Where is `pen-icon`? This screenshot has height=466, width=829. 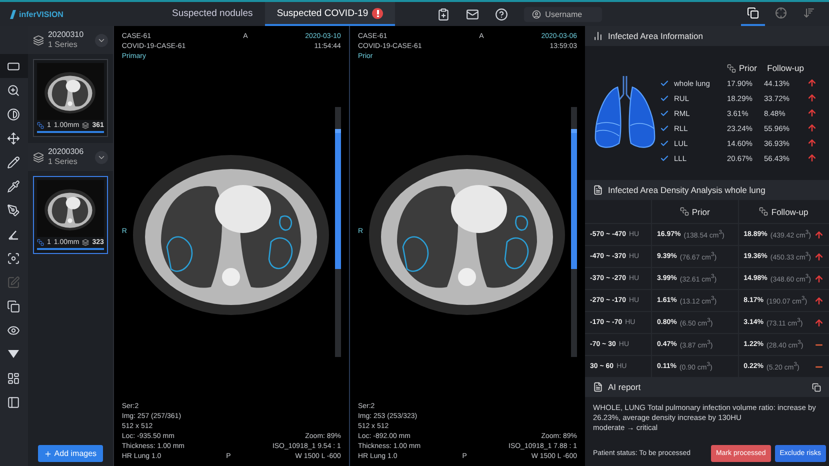 pen-icon is located at coordinates (13, 210).